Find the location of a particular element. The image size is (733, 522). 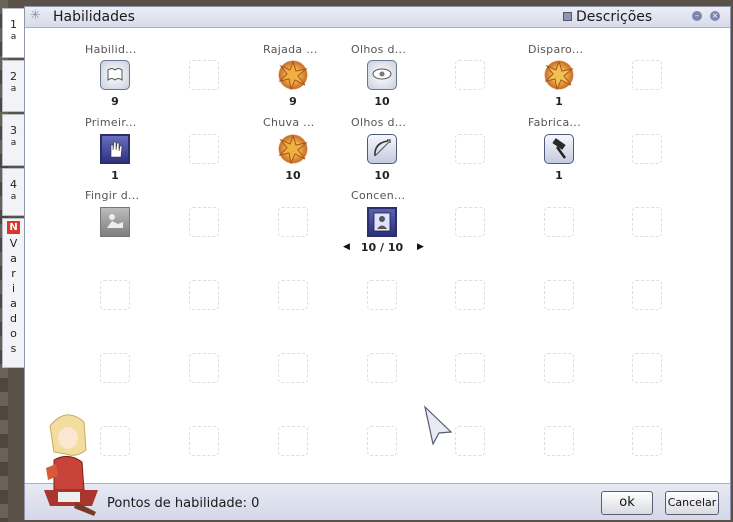

descriptions-checkbox is located at coordinates (567, 16).